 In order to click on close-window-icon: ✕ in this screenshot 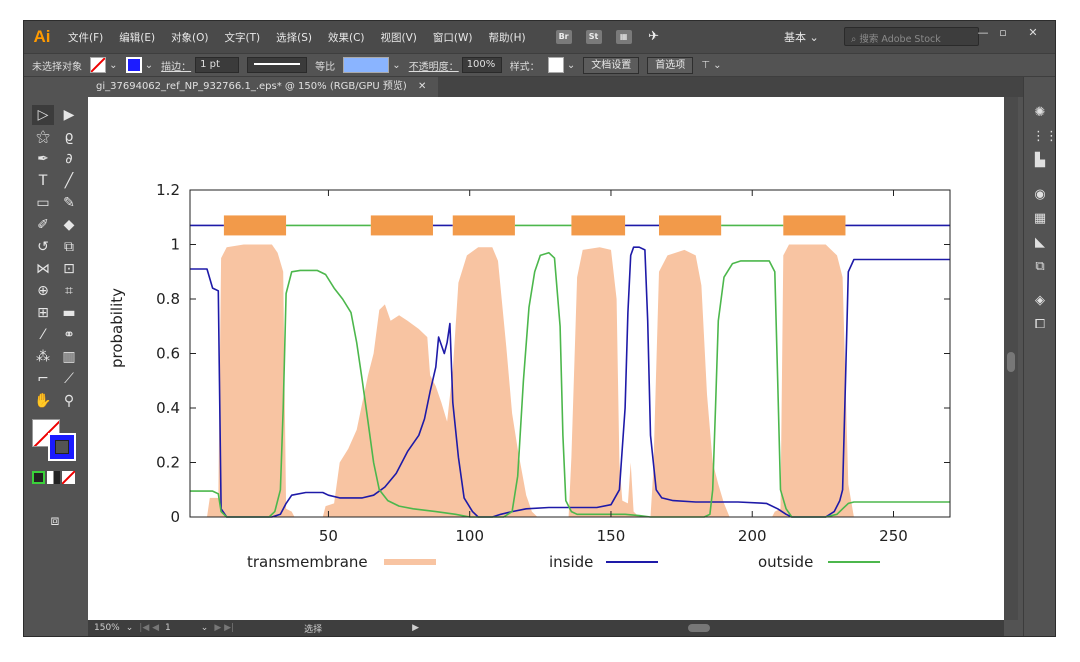, I will do `click(1033, 33)`.